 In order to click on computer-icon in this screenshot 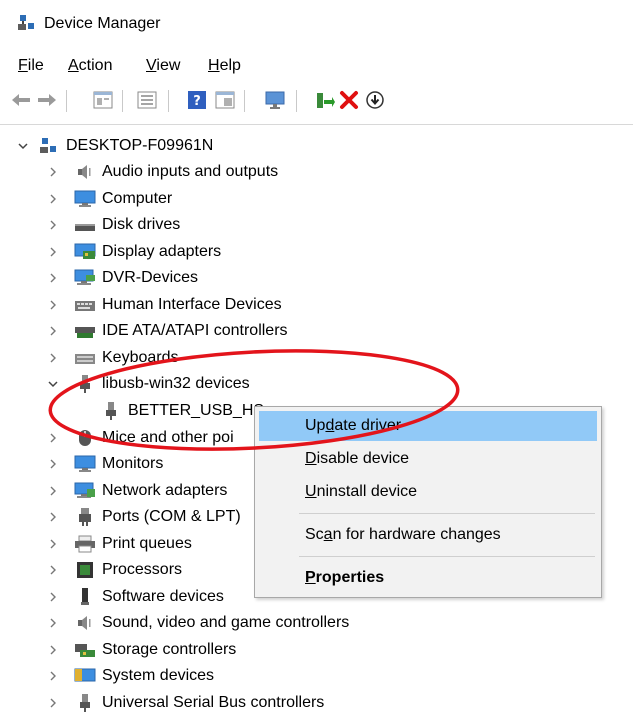, I will do `click(85, 199)`.